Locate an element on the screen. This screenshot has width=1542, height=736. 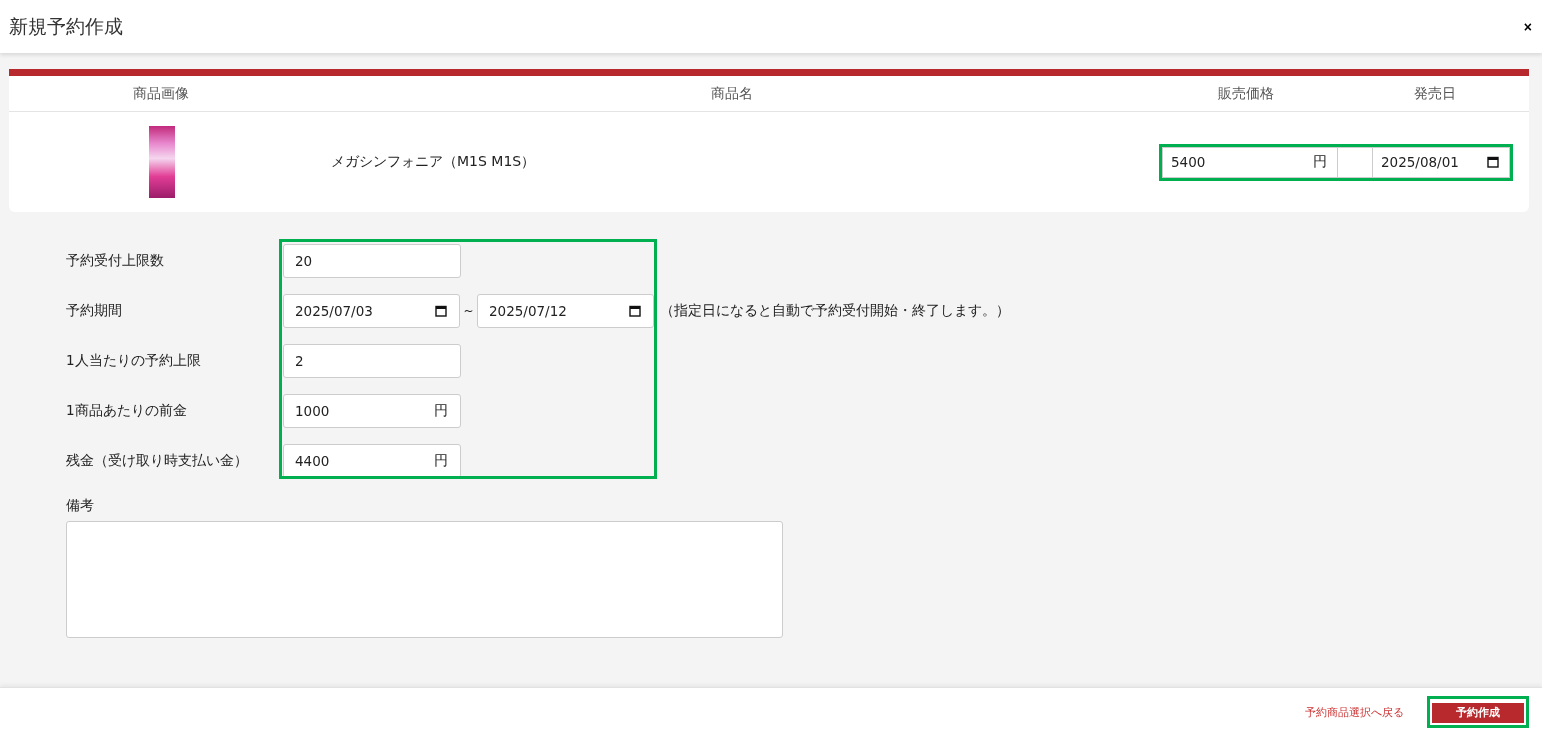
field-label: 1商品あたりの前金 is located at coordinates (127, 410).